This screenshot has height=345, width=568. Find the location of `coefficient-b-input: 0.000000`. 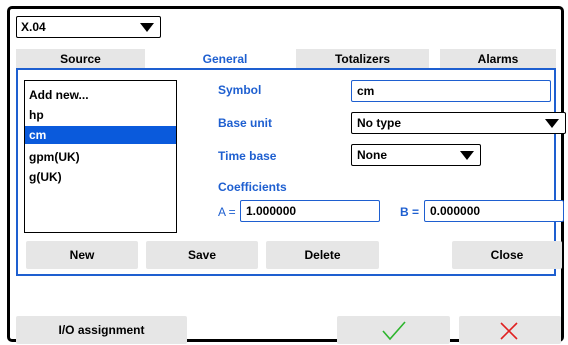

coefficient-b-input: 0.000000 is located at coordinates (494, 211).